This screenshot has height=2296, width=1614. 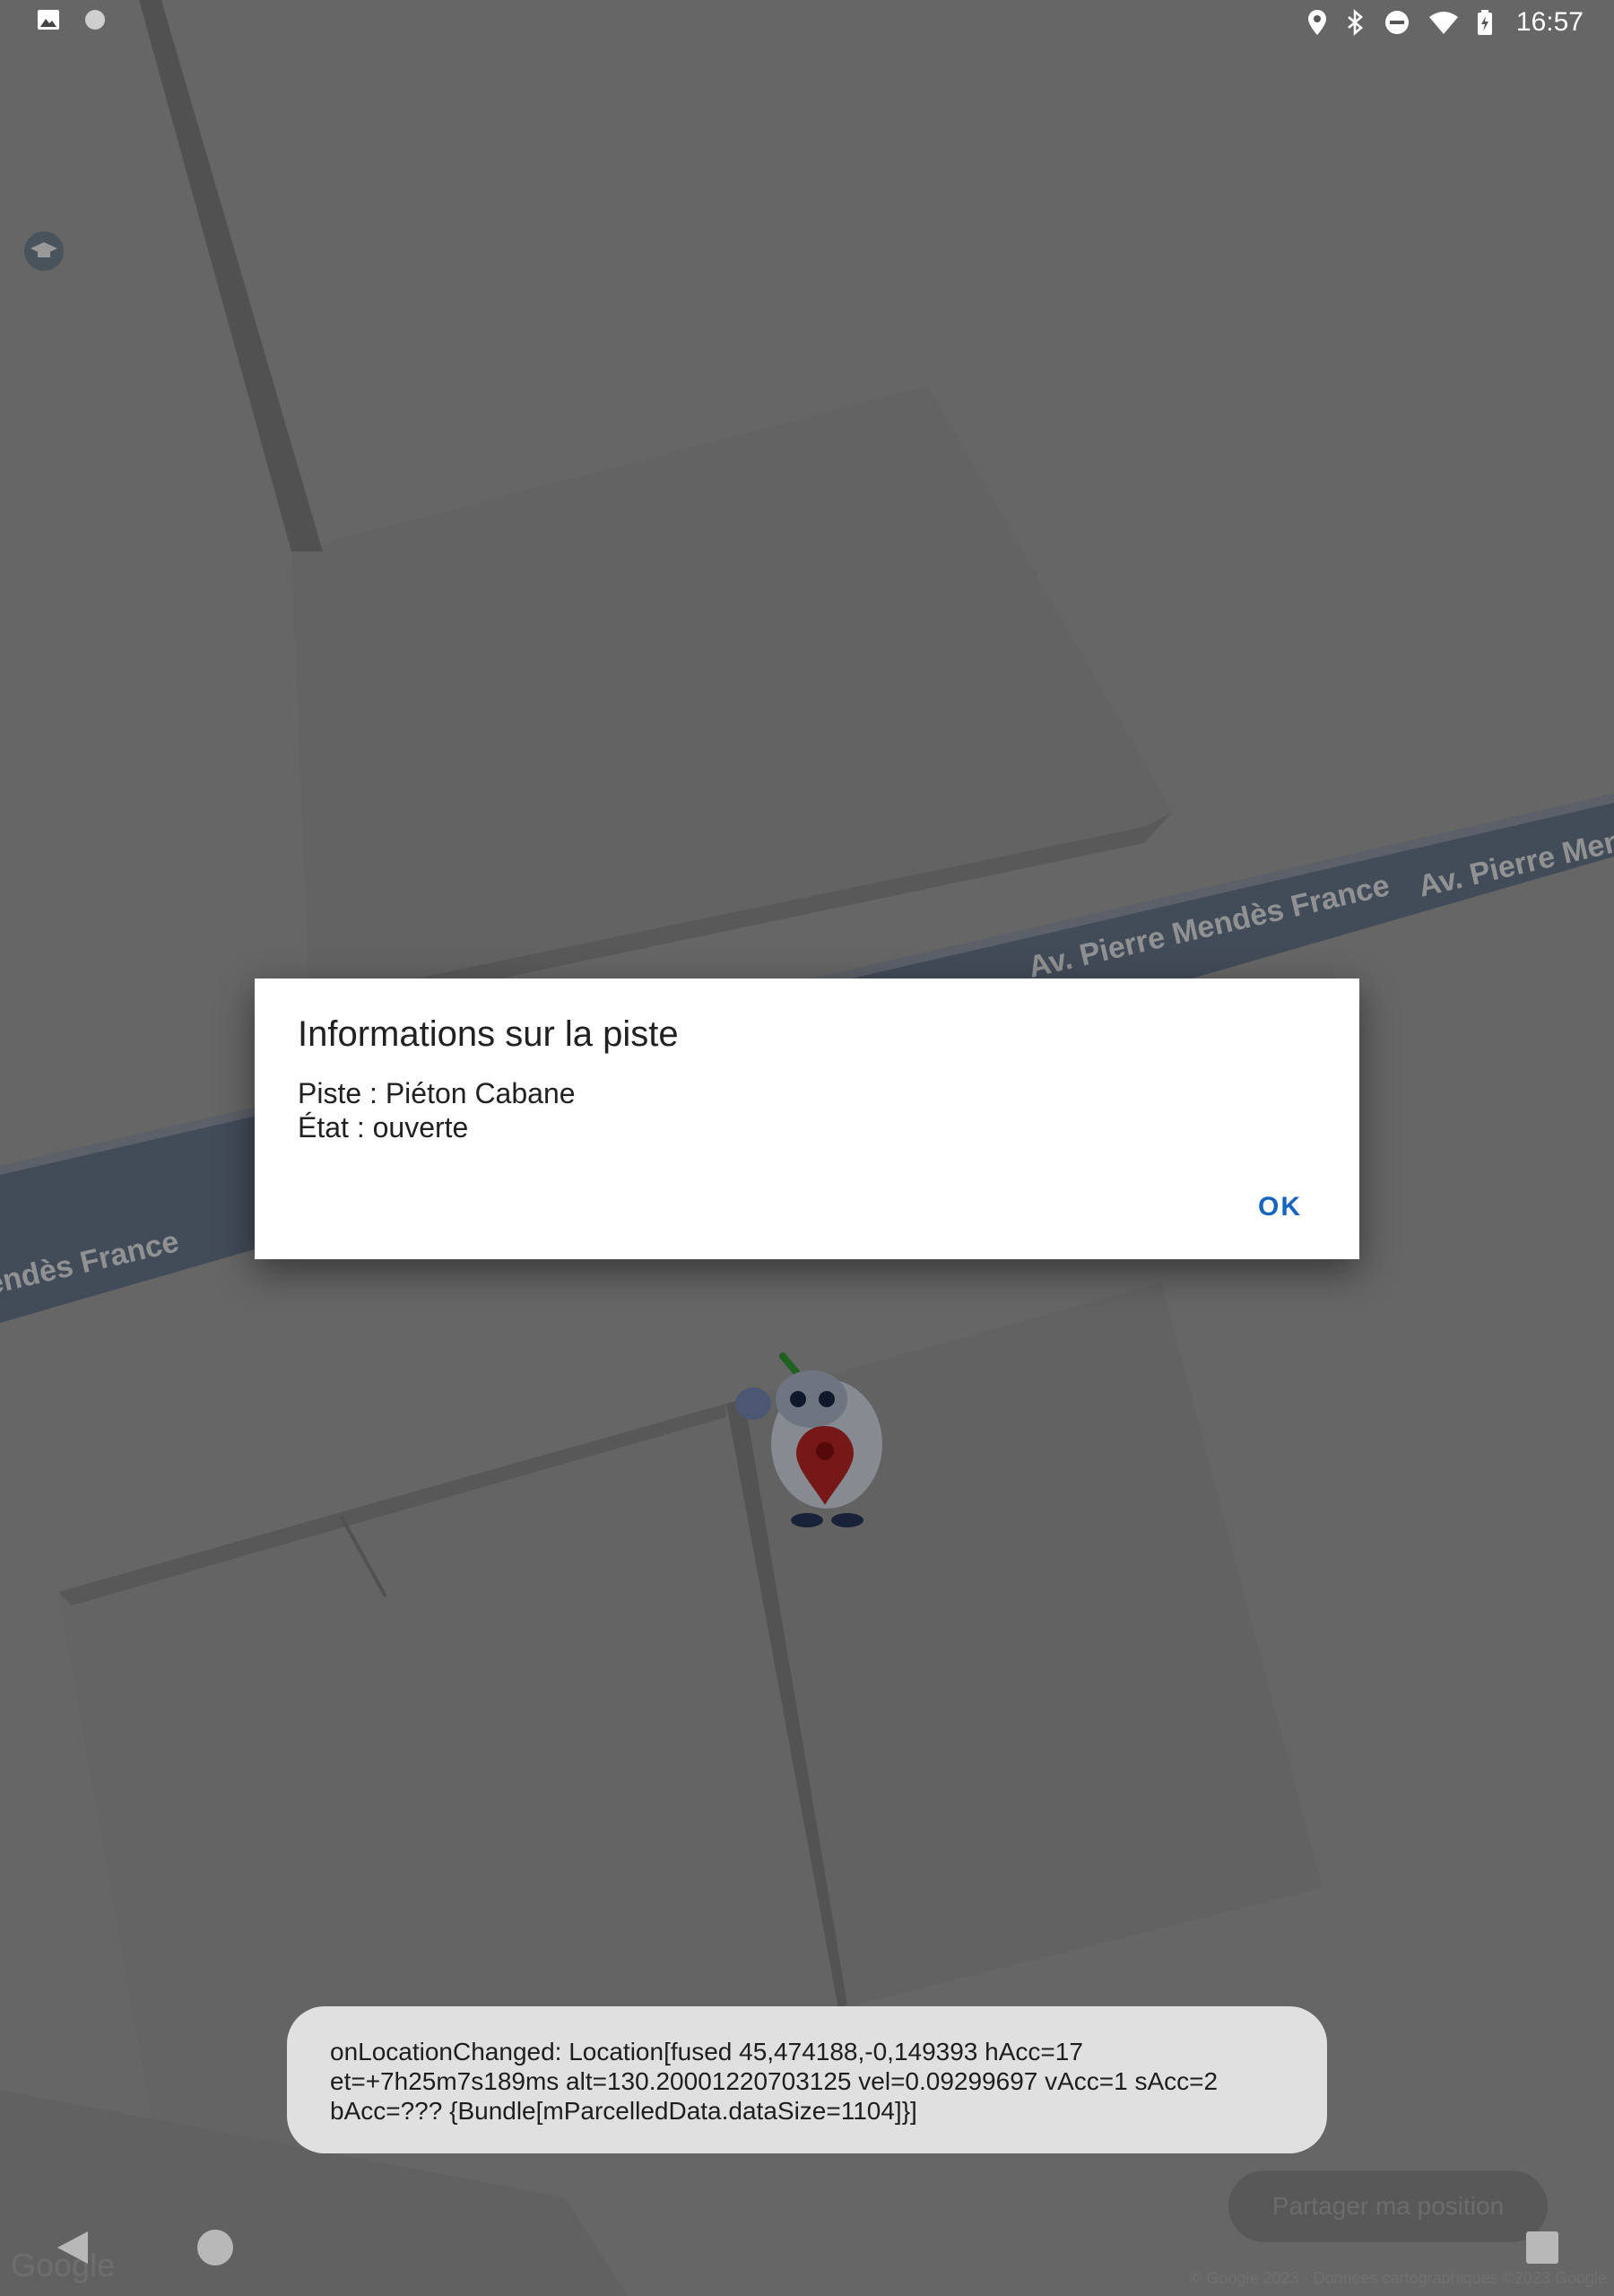 What do you see at coordinates (1316, 22) in the screenshot?
I see `location-icon` at bounding box center [1316, 22].